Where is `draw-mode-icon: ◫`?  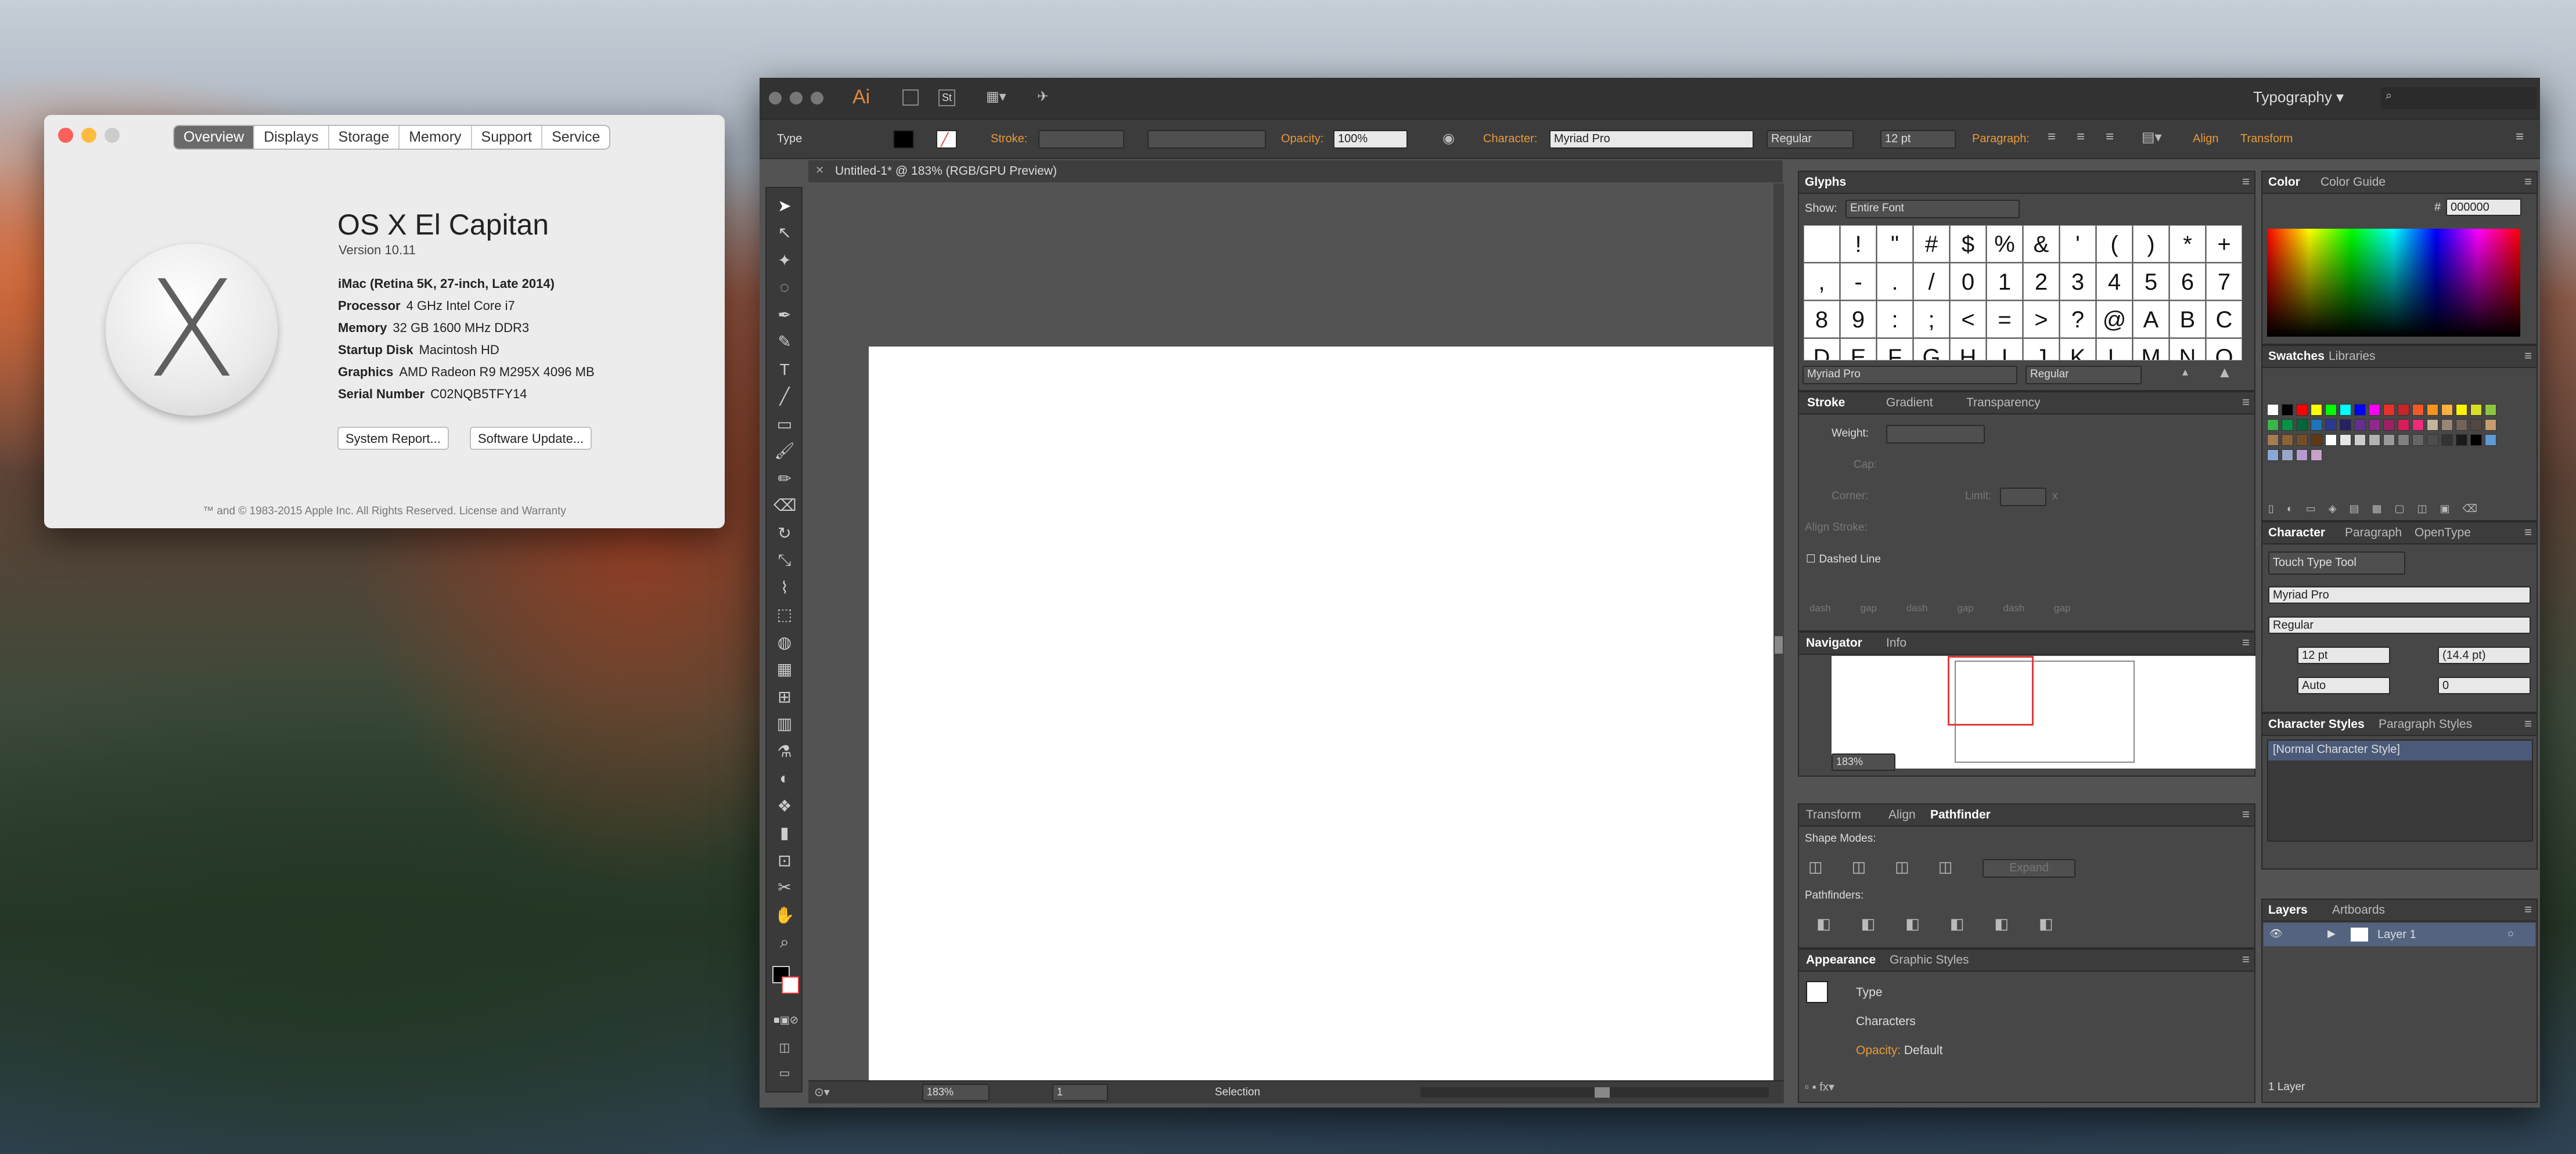
draw-mode-icon: ◫ is located at coordinates (784, 1048).